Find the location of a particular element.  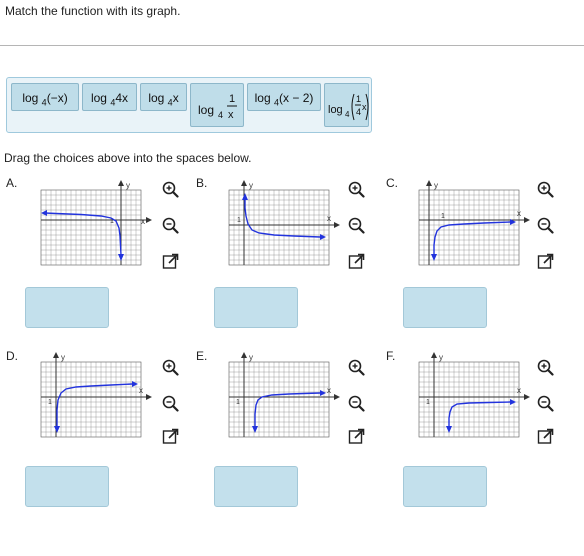

graph-label-a: A. is located at coordinates (12, 183).